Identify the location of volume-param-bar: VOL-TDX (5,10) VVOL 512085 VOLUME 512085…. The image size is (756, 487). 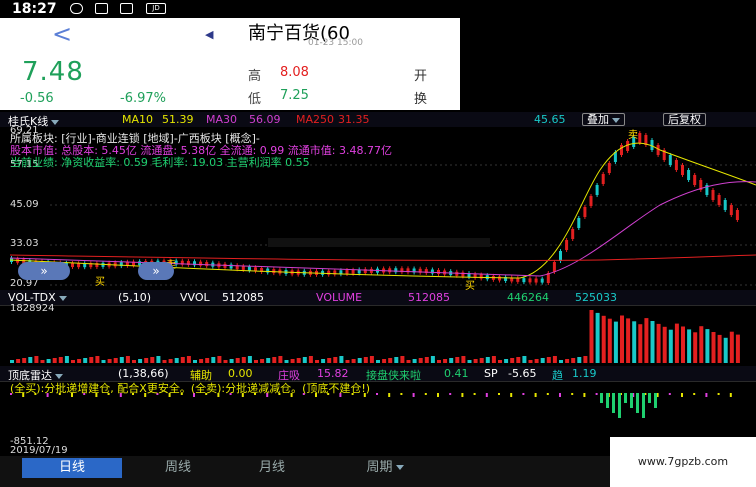
(378, 297).